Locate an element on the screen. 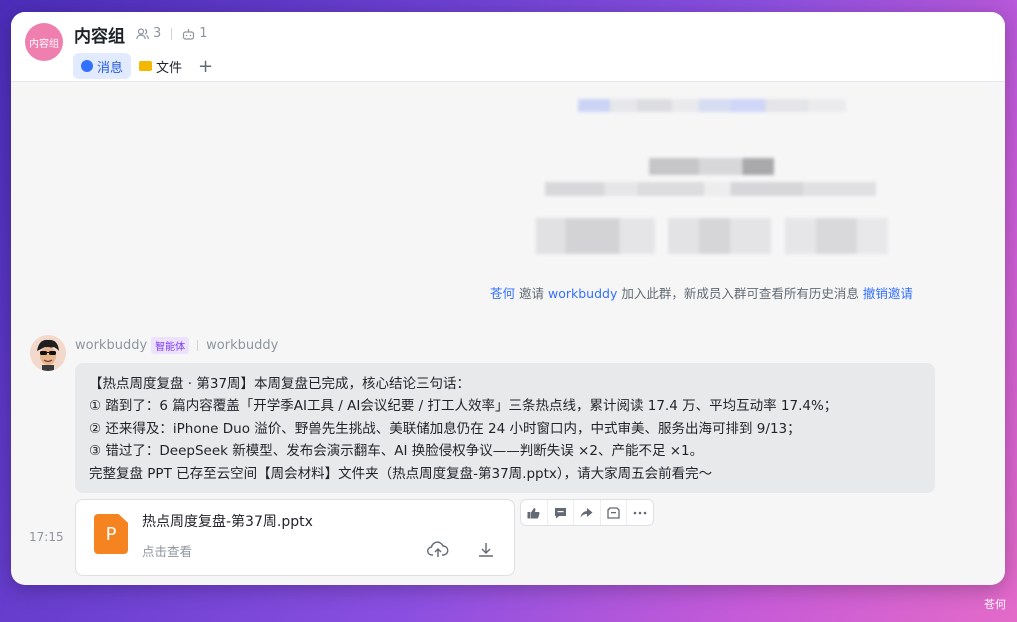  add-tab-button: + is located at coordinates (205, 66).